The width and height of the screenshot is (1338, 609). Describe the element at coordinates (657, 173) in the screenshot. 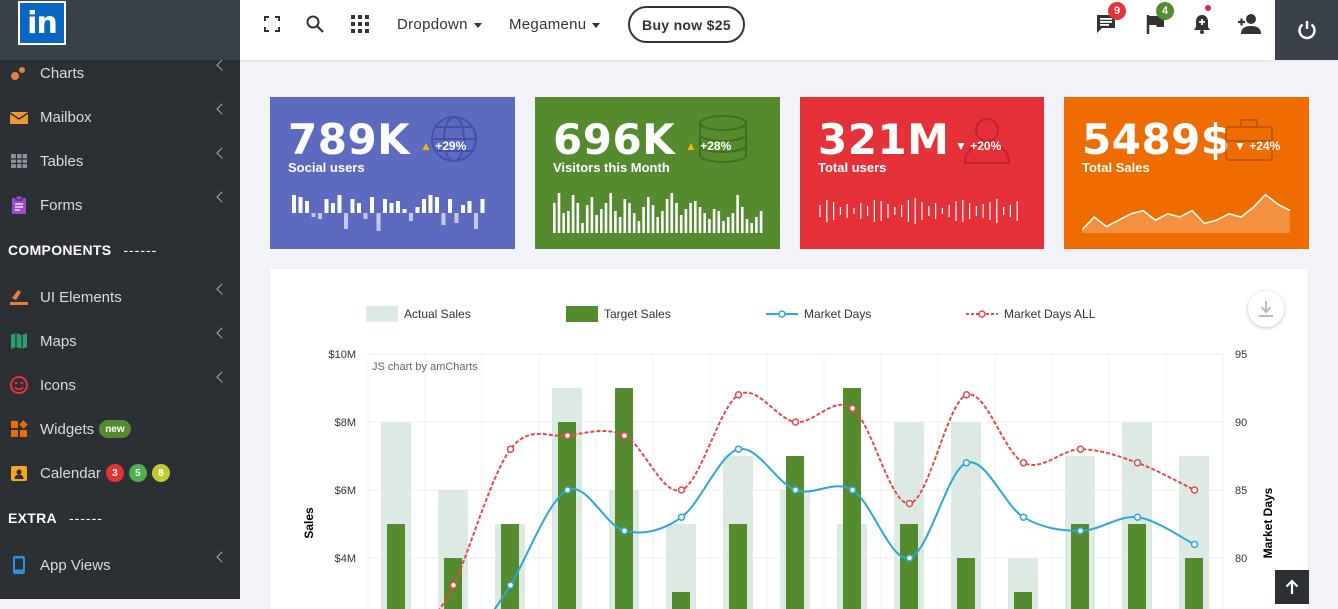

I see `stat-card-visitors: 696K Visitors this Month ▲ +28%` at that location.